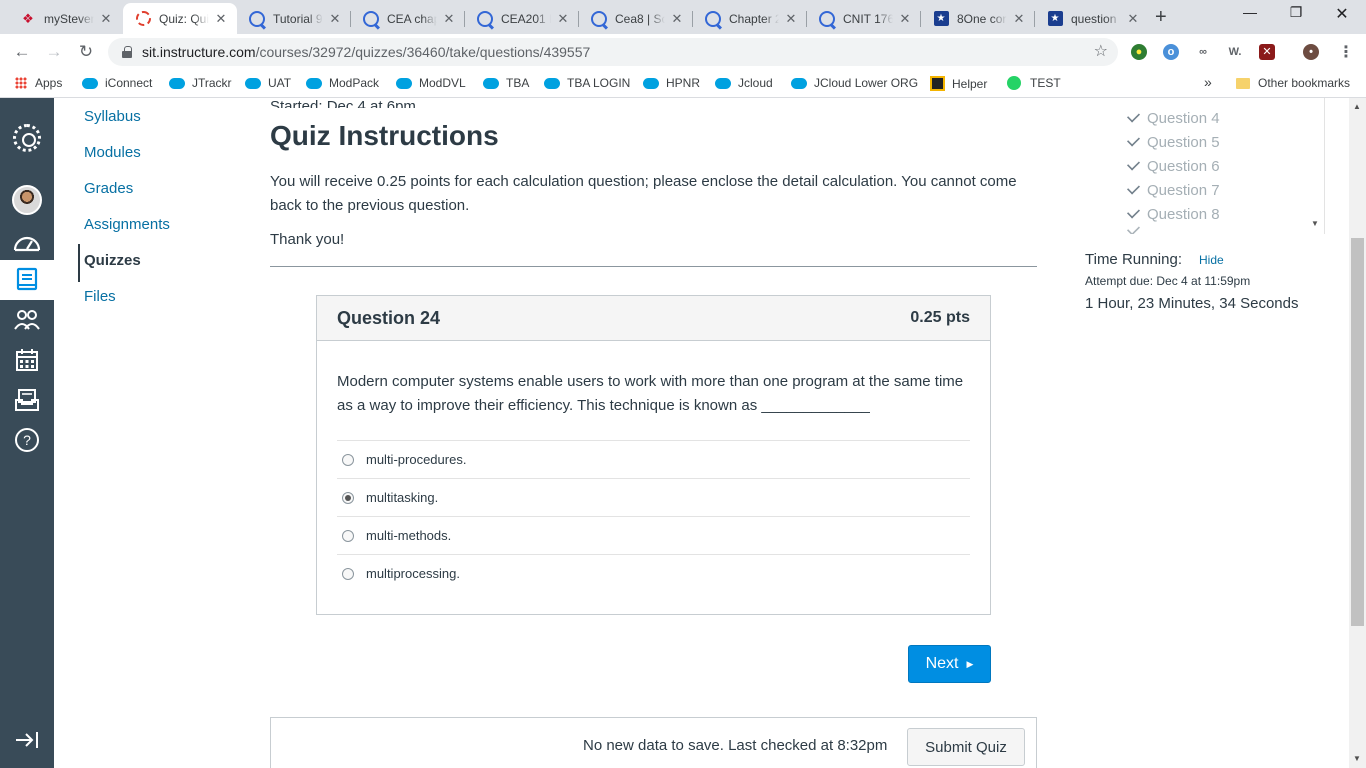 The height and width of the screenshot is (768, 1366). I want to click on question-link-partial, so click(1136, 228).